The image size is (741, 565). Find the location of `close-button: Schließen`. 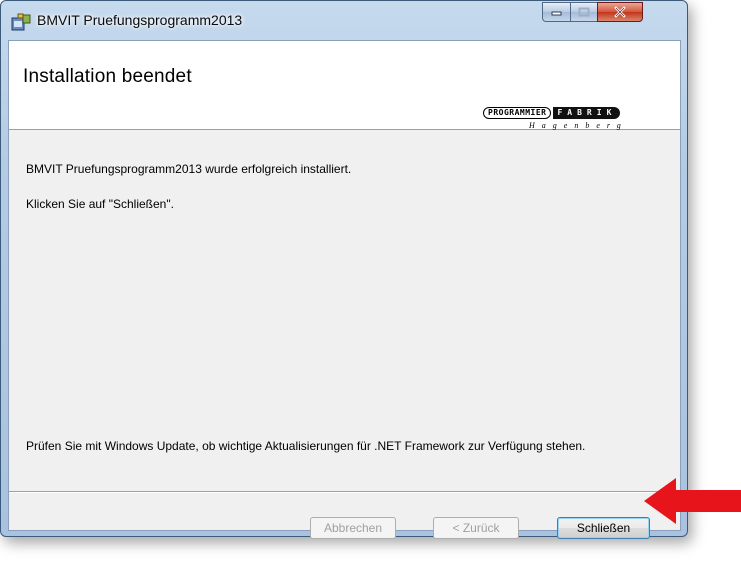

close-button: Schließen is located at coordinates (603, 528).